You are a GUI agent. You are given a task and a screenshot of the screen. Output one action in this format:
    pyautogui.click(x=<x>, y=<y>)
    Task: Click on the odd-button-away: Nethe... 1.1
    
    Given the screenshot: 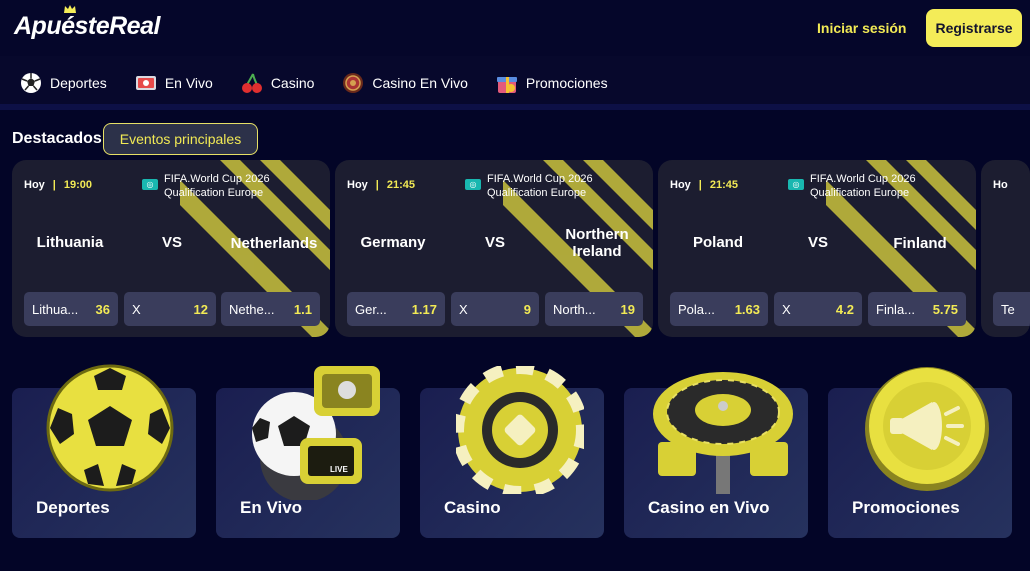 What is the action you would take?
    pyautogui.click(x=270, y=309)
    